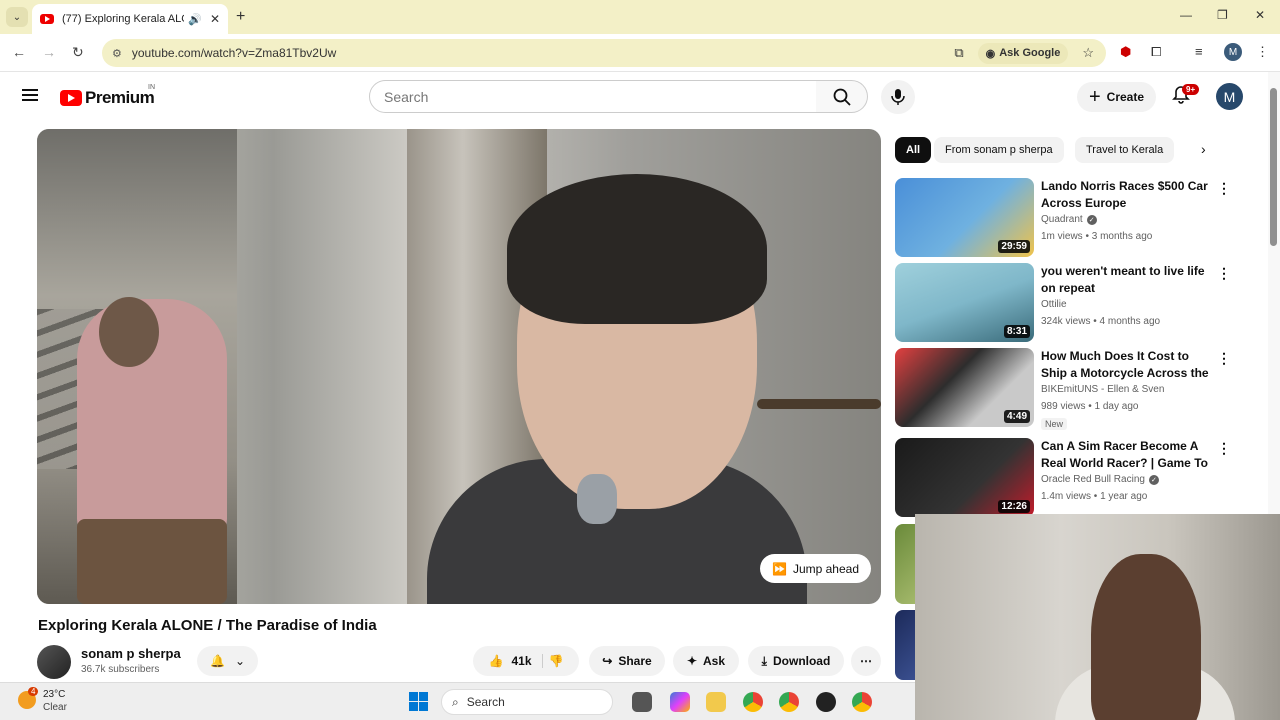 The image size is (1280, 720). Describe the element at coordinates (964, 477) in the screenshot. I see `video-thumbnail: 12:26` at that location.